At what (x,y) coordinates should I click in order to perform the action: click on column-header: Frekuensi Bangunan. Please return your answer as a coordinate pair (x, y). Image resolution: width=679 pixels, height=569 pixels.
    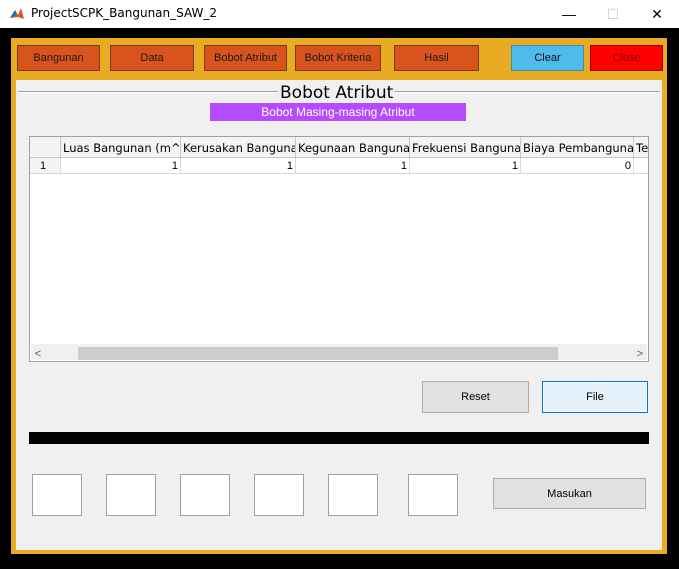
    Looking at the image, I should click on (465, 147).